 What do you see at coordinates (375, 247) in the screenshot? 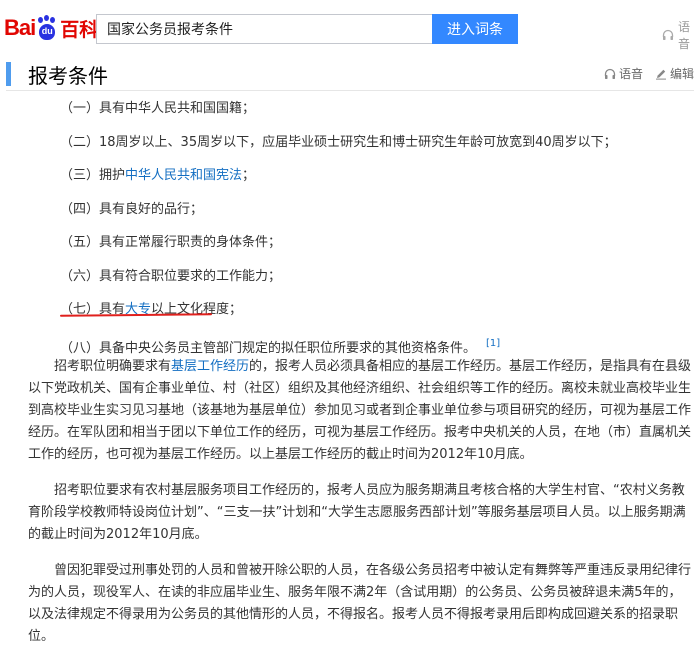
I see `list-item: （五）具有正常履行职责的身体条件；` at bounding box center [375, 247].